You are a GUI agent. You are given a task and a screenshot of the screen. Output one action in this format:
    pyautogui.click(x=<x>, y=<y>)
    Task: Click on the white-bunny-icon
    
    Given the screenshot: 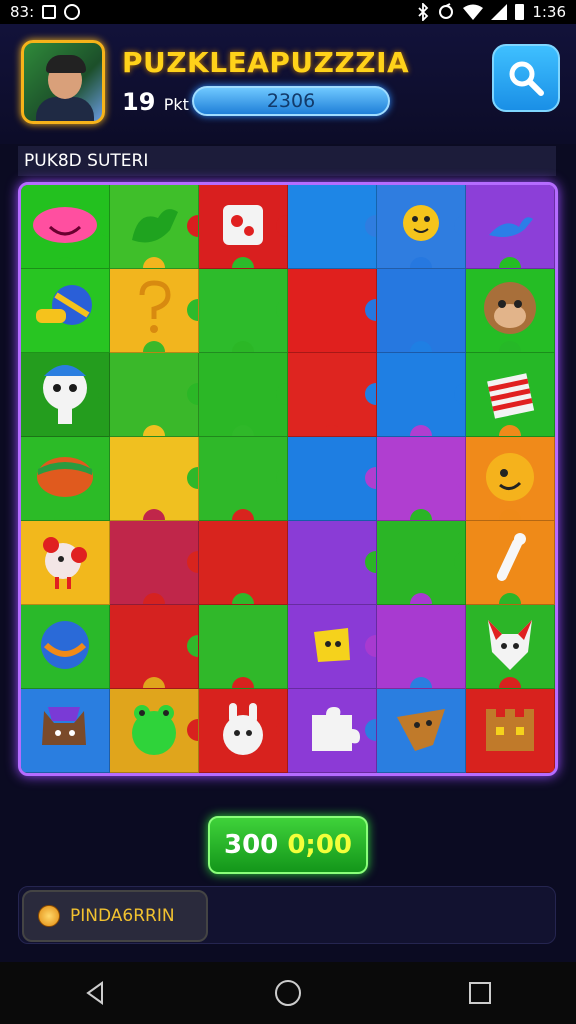 What is the action you would take?
    pyautogui.click(x=243, y=731)
    